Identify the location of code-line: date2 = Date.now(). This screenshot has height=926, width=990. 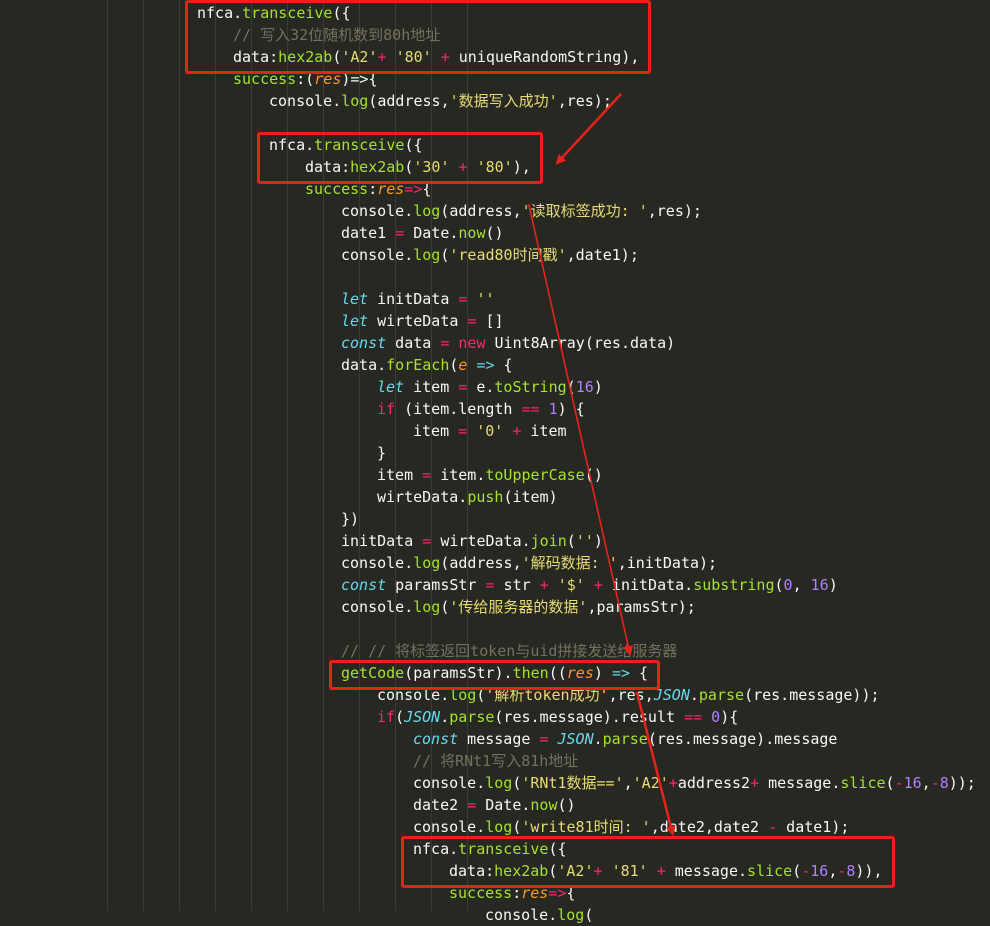
(494, 805).